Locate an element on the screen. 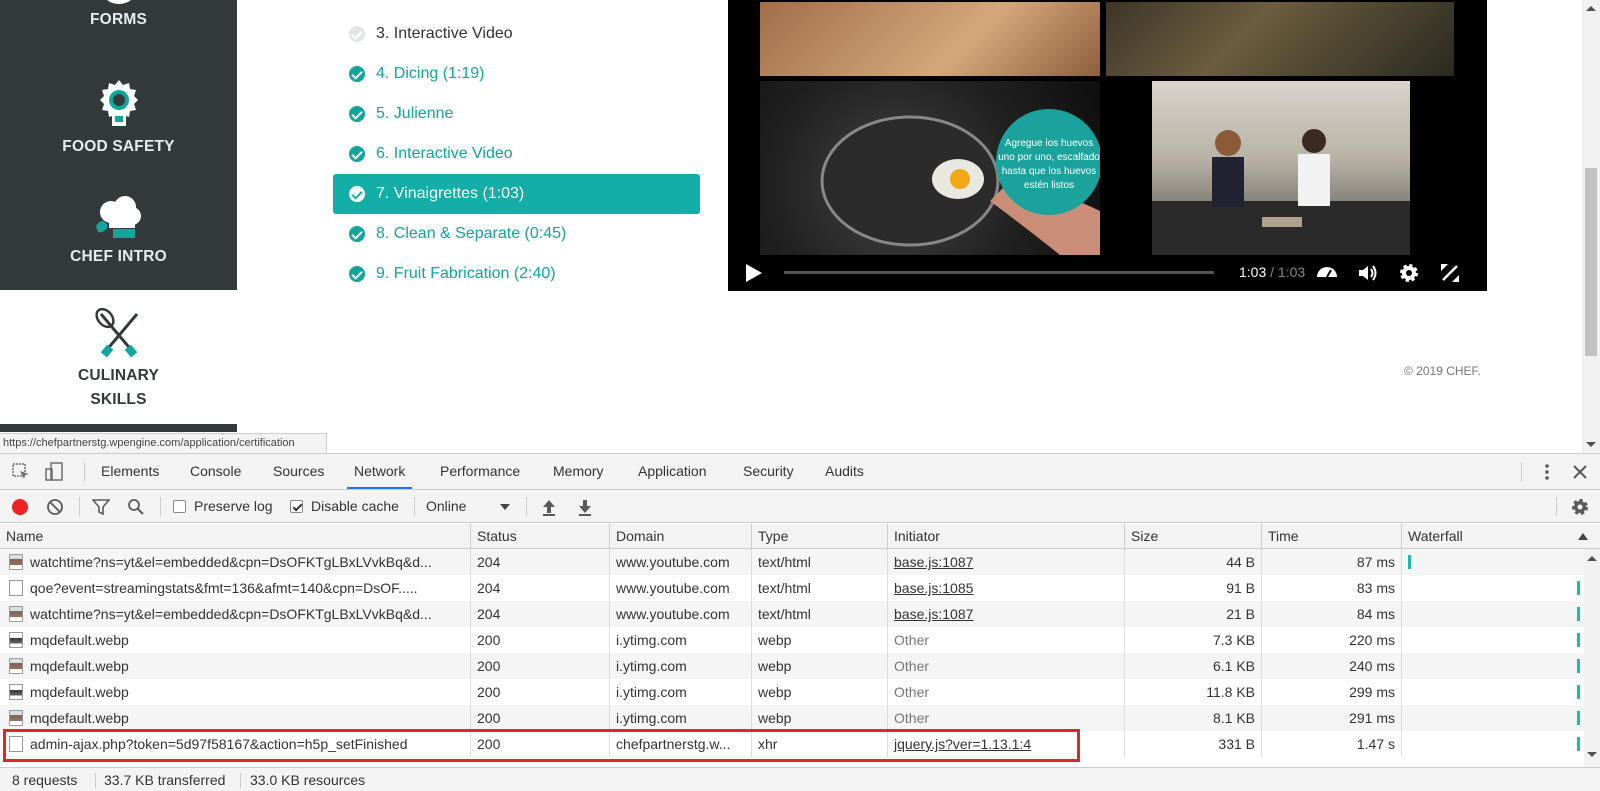 The image size is (1600, 791). column-header-initiator: Initiator is located at coordinates (1006, 536).